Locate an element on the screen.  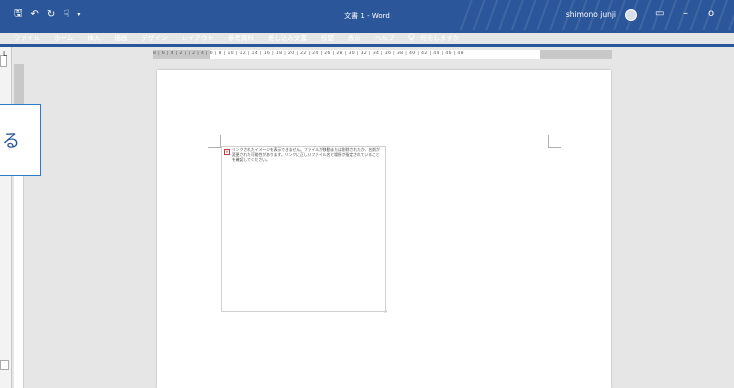
tab-layout: レイアウト is located at coordinates (197, 37).